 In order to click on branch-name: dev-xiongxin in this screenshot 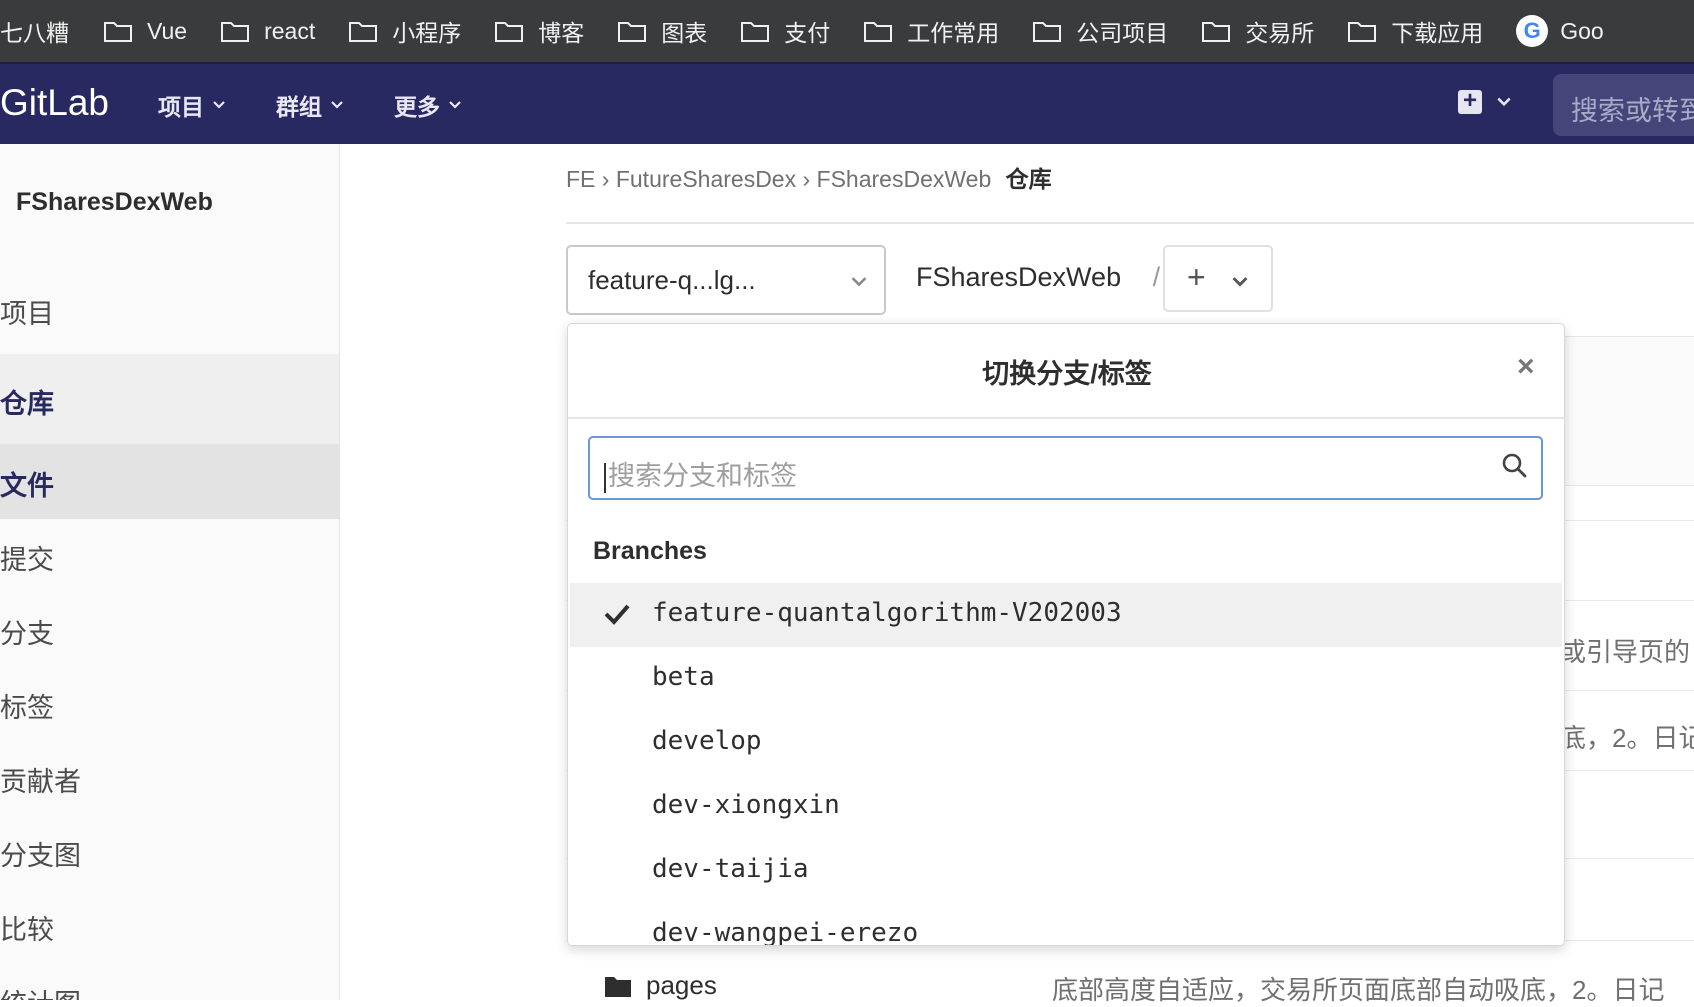, I will do `click(746, 805)`.